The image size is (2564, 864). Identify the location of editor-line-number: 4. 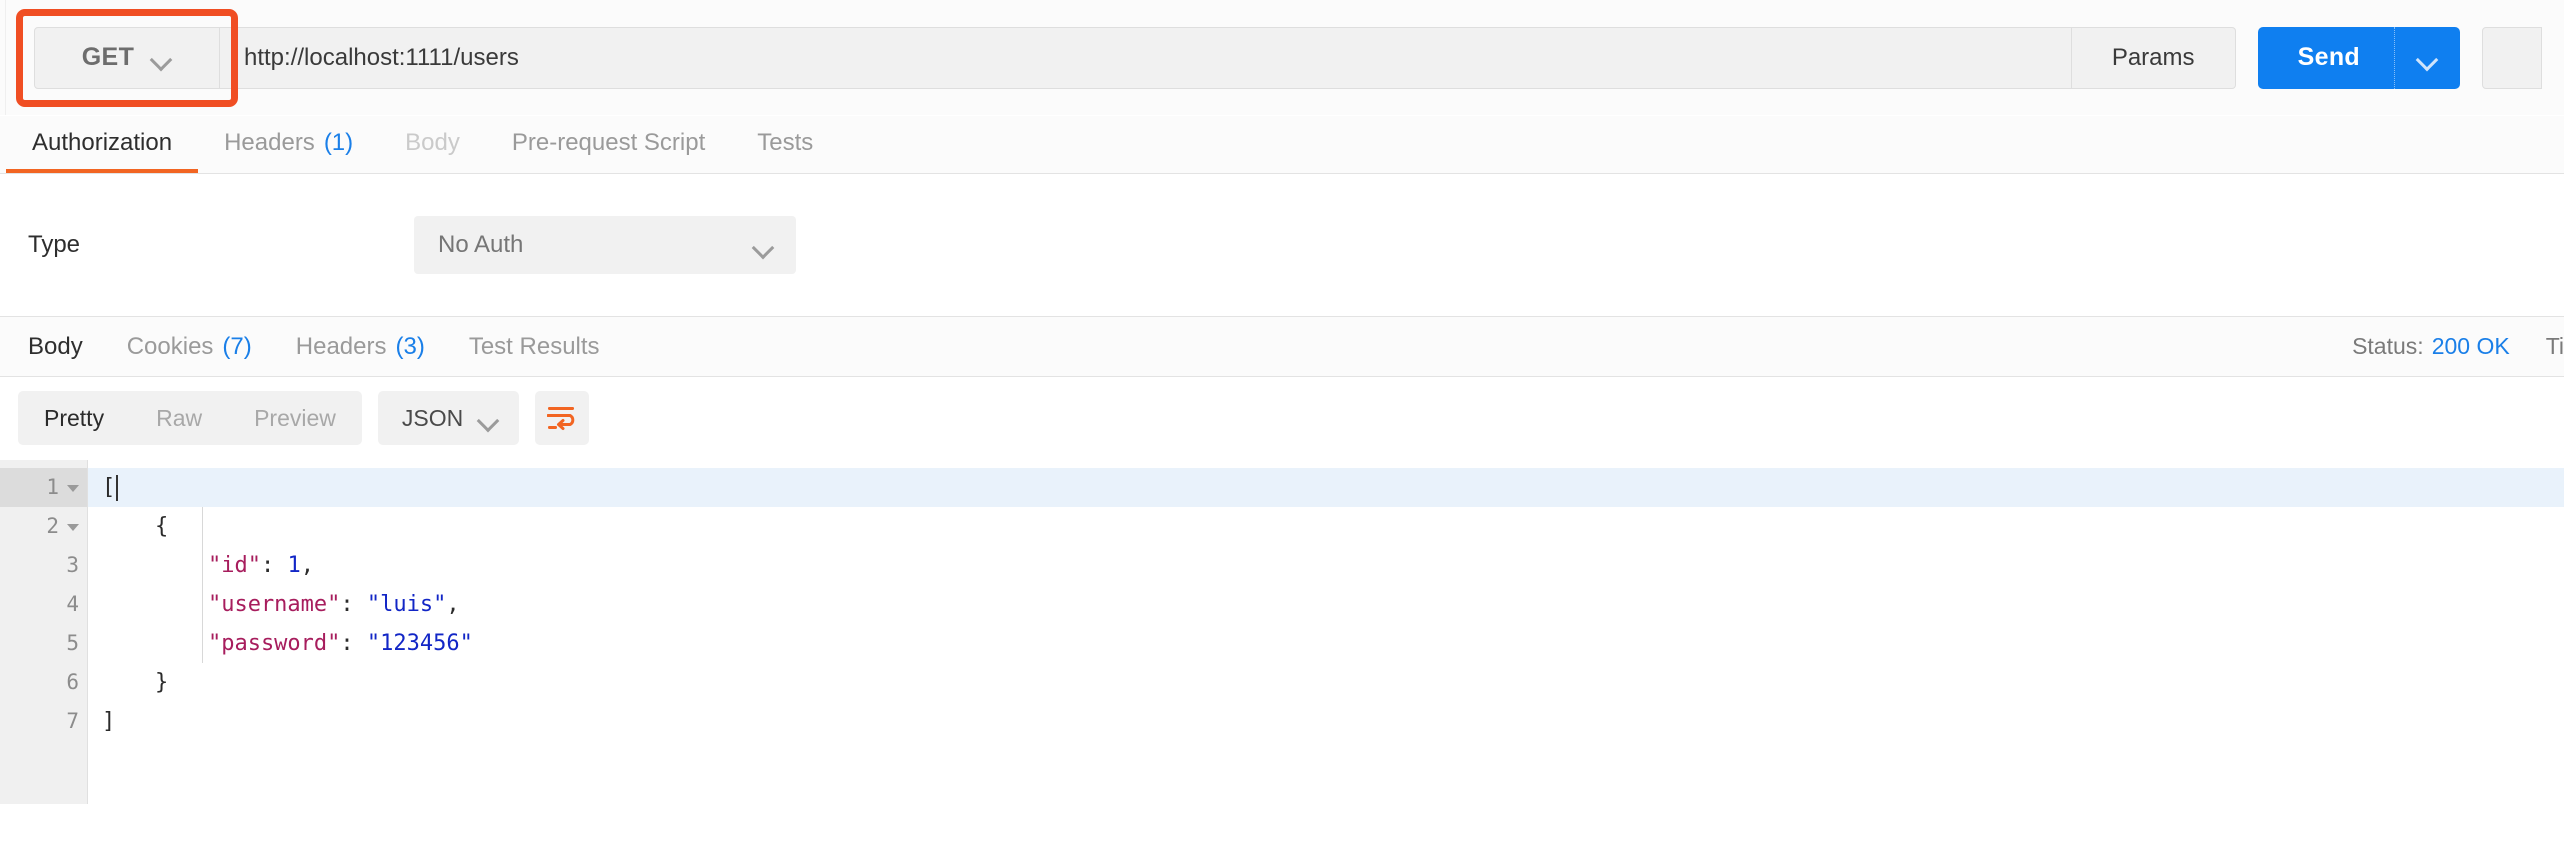
(43, 604).